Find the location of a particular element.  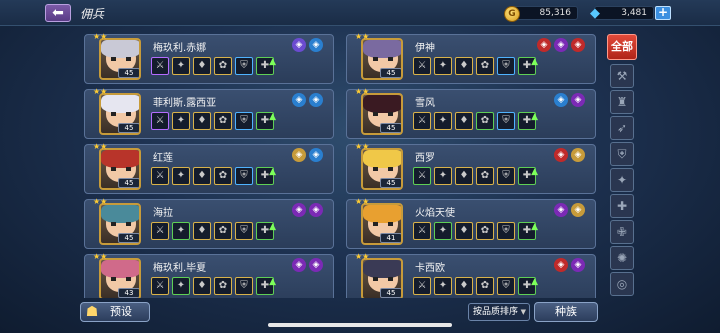

hero-card: 45 ★★ 红莲 ◈ ◈ ⚔ ✦ ♦ ✿ ⛨ ✚ ▲ is located at coordinates (209, 168).